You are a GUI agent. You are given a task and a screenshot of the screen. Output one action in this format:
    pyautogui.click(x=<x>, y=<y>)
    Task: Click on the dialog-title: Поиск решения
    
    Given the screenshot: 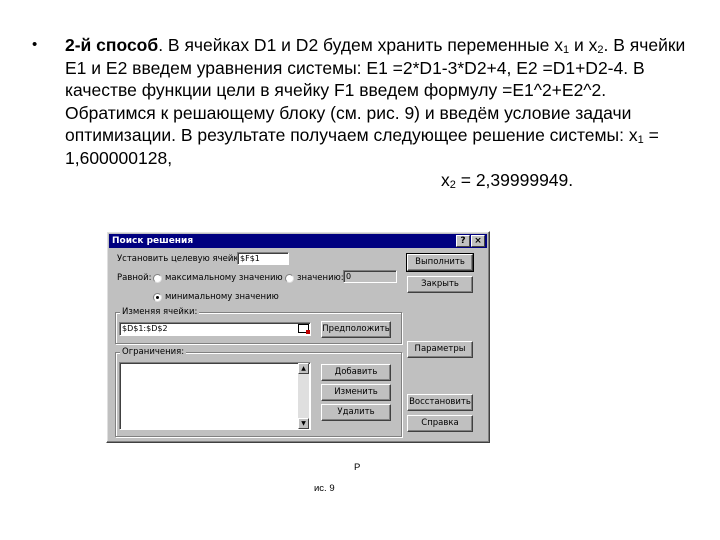 What is the action you would take?
    pyautogui.click(x=153, y=241)
    